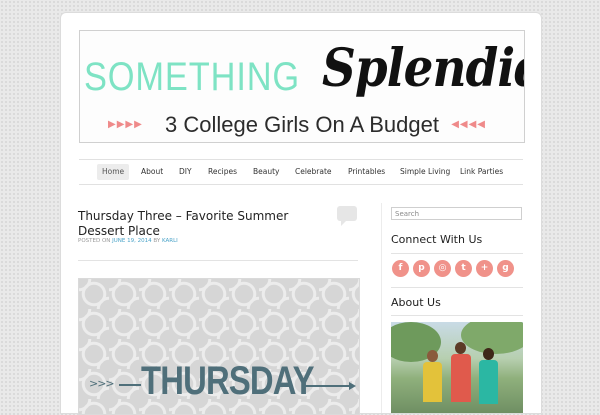 This screenshot has height=415, width=600. Describe the element at coordinates (94, 241) in the screenshot. I see `post-meta-prefix: POSTED ON` at that location.